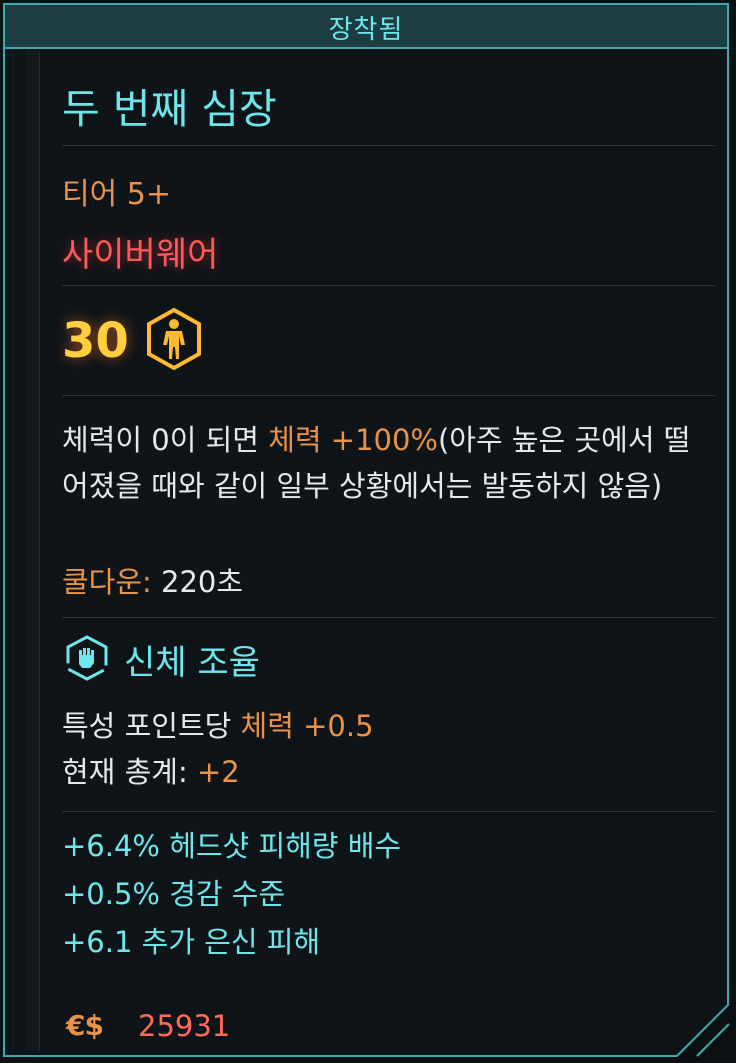 The image size is (736, 1063). I want to click on perk-per-point: 특성 포인트당 체력 +0.5, so click(218, 724).